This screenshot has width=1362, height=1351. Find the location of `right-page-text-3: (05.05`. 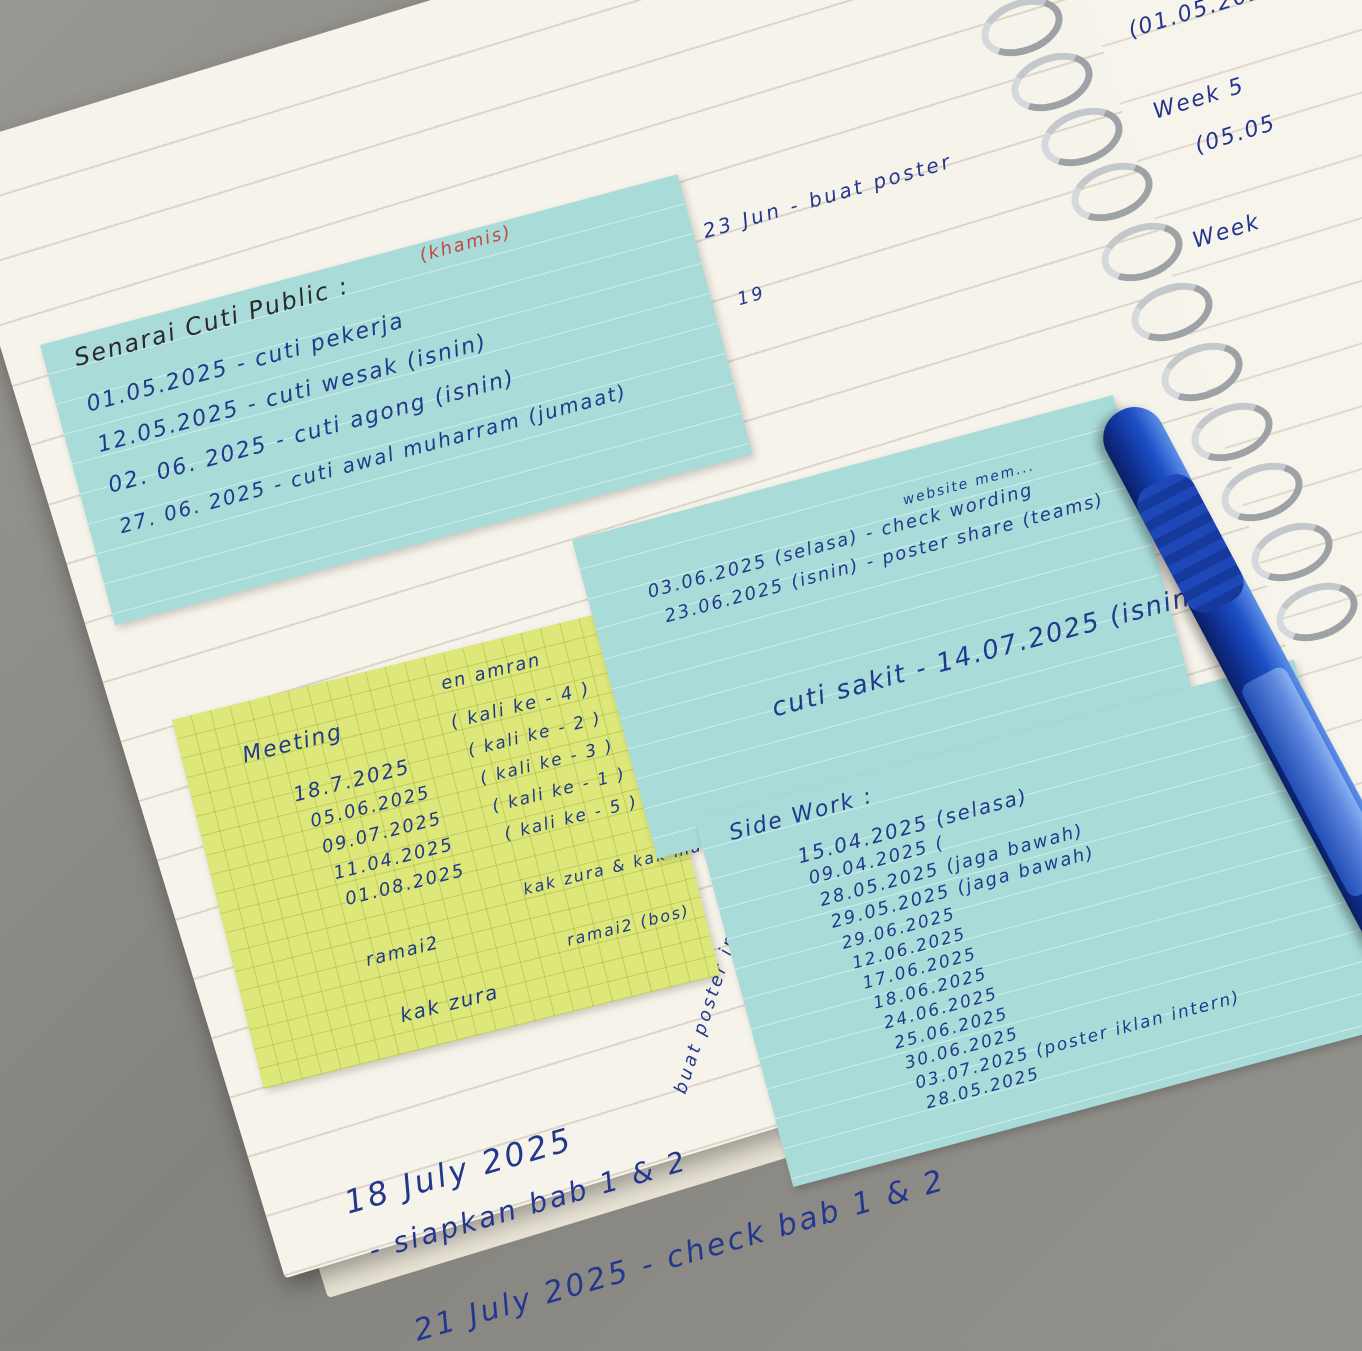

right-page-text-3: (05.05 is located at coordinates (1236, 134).